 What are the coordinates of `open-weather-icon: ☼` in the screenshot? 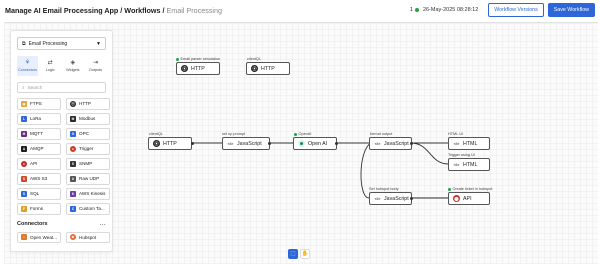 It's located at (24, 237).